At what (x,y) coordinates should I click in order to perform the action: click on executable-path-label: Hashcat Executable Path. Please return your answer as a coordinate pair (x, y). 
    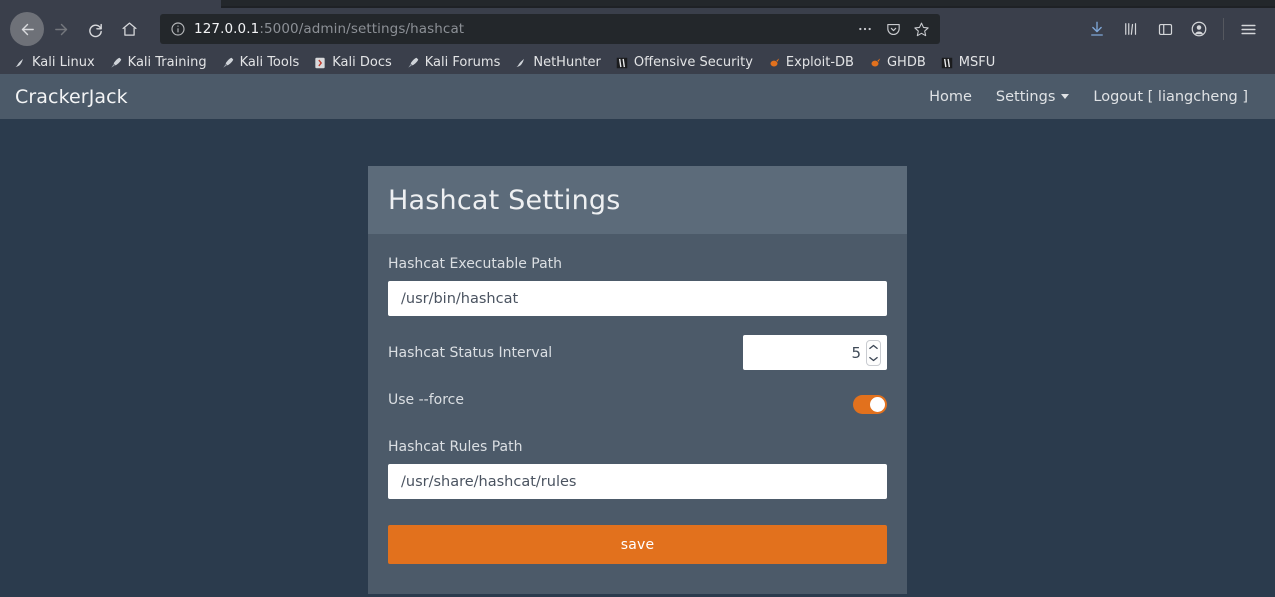
    Looking at the image, I should click on (475, 264).